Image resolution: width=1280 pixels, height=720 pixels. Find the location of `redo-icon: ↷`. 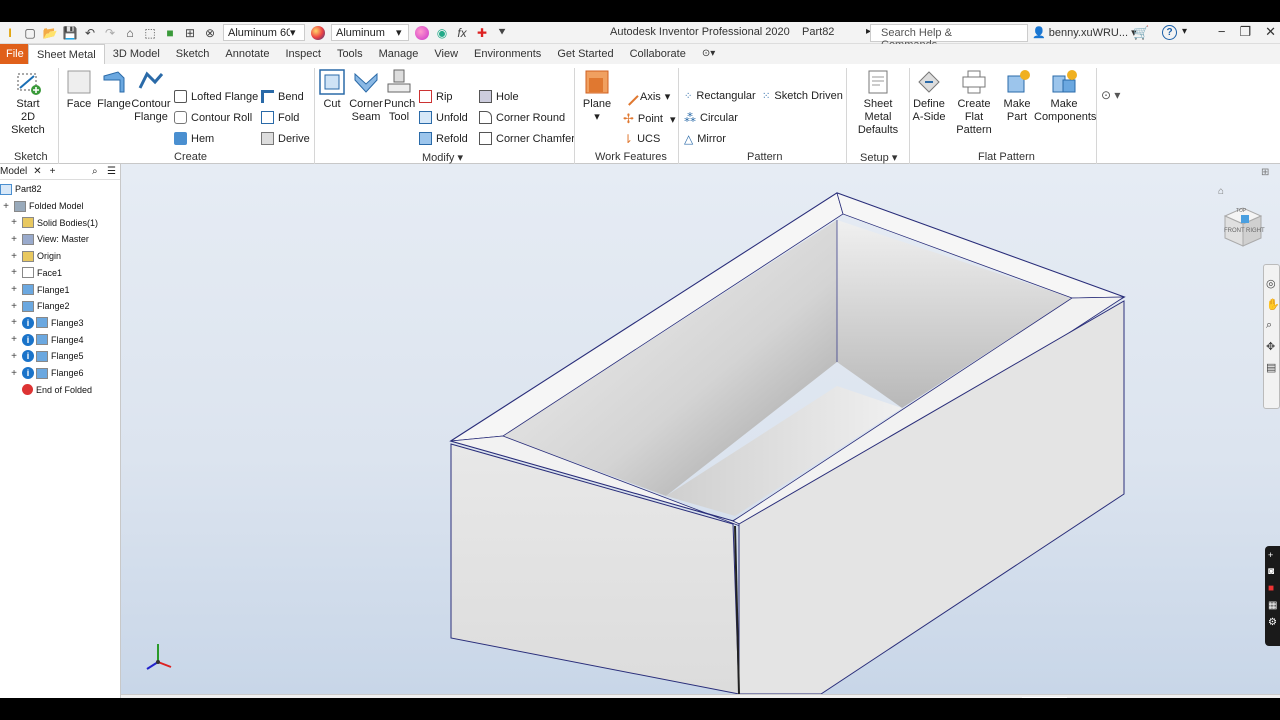

redo-icon: ↷ is located at coordinates (110, 33).